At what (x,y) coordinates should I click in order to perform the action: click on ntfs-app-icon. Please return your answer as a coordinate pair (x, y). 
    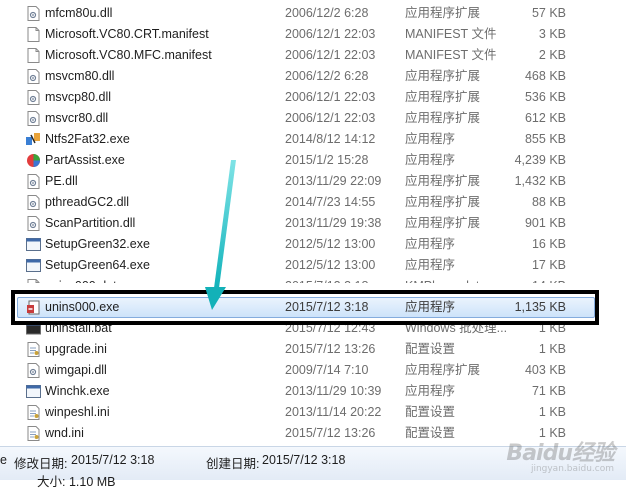
    Looking at the image, I should click on (33, 139).